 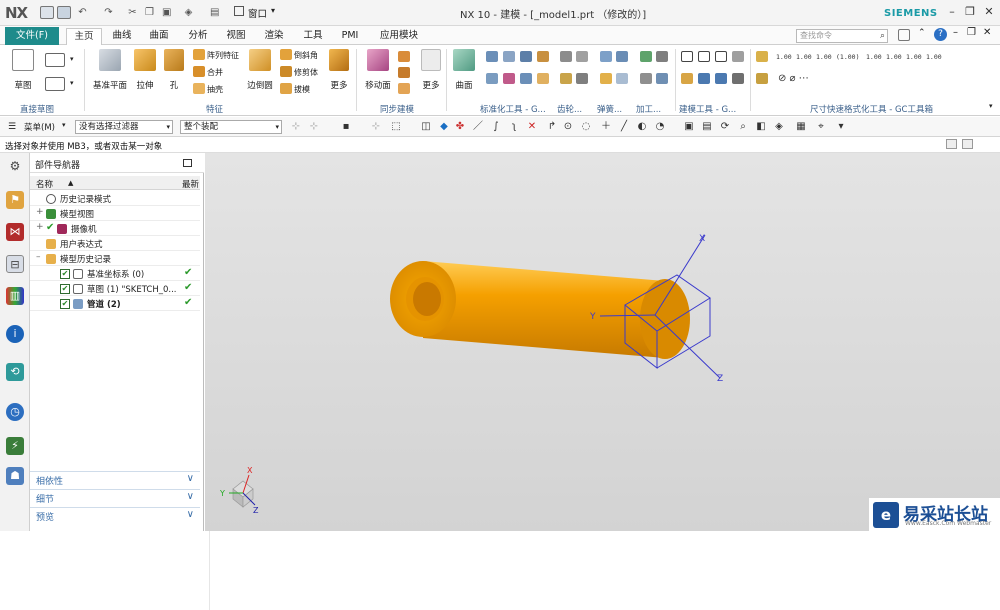 What do you see at coordinates (145, 70) in the screenshot?
I see `extrude-button: 拉伸` at bounding box center [145, 70].